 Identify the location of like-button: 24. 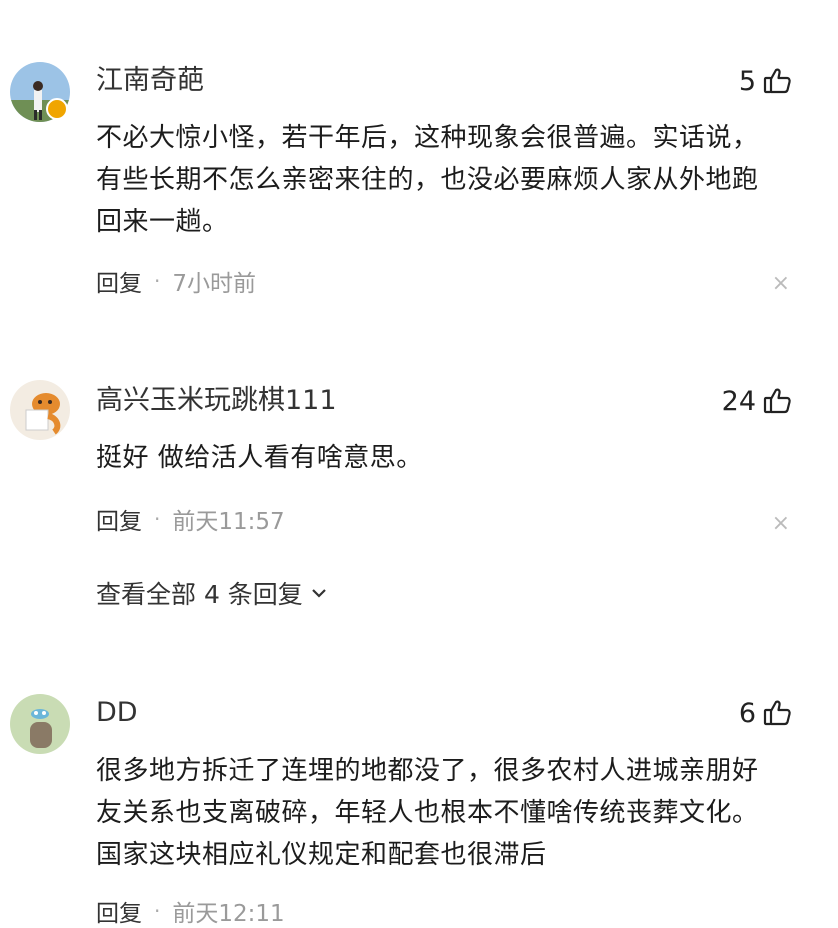
(757, 401).